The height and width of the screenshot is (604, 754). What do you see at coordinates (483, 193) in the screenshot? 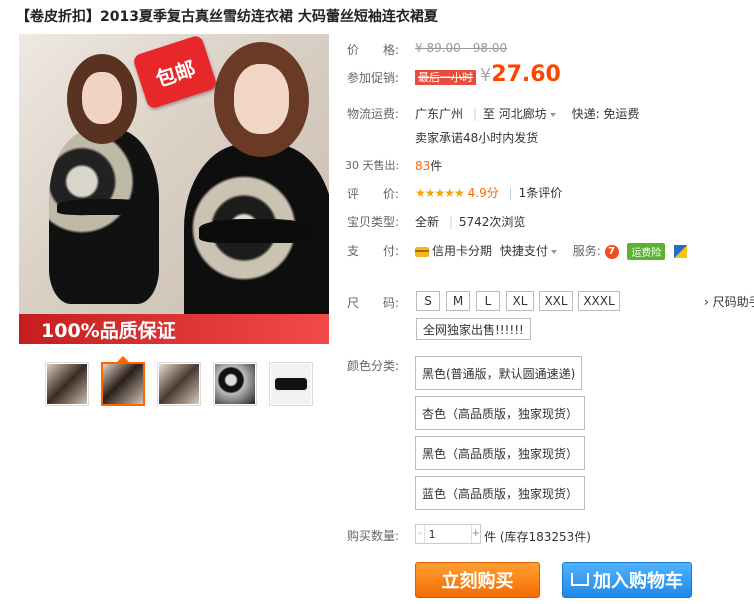
I see `rating-score: 4.9分` at bounding box center [483, 193].